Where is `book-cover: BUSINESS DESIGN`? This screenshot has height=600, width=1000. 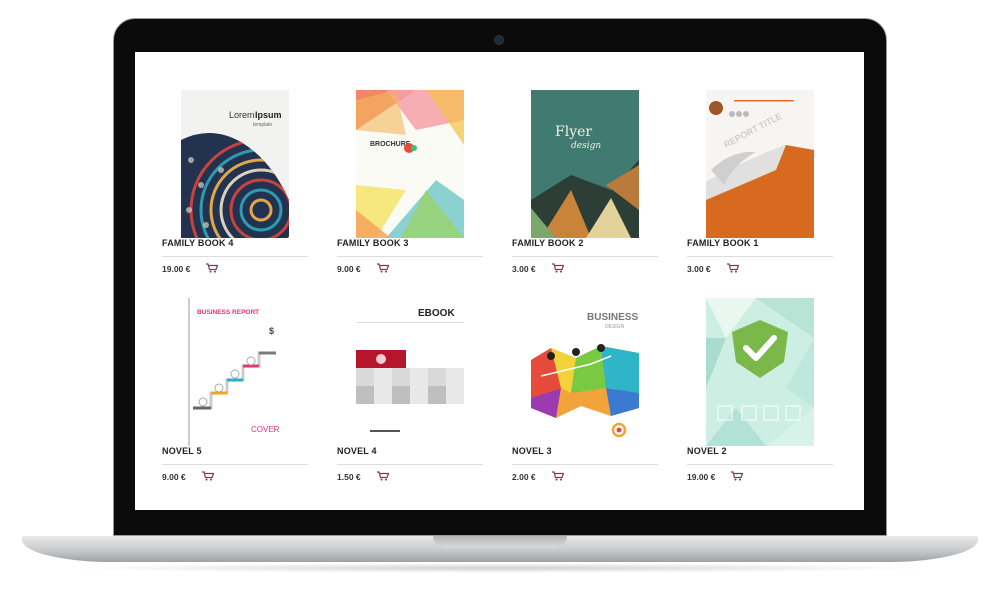 book-cover: BUSINESS DESIGN is located at coordinates (585, 372).